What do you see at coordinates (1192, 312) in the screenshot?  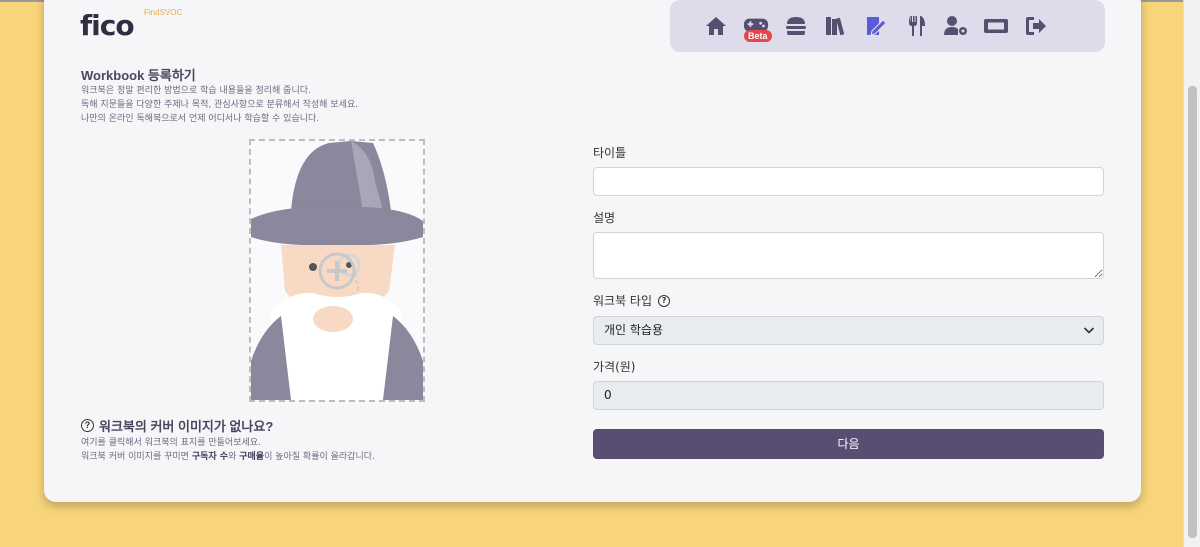 I see `scrollbar-thumb` at bounding box center [1192, 312].